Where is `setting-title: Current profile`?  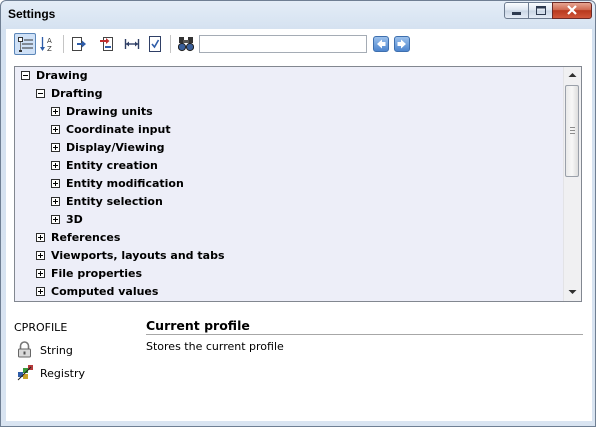
setting-title: Current profile is located at coordinates (198, 325).